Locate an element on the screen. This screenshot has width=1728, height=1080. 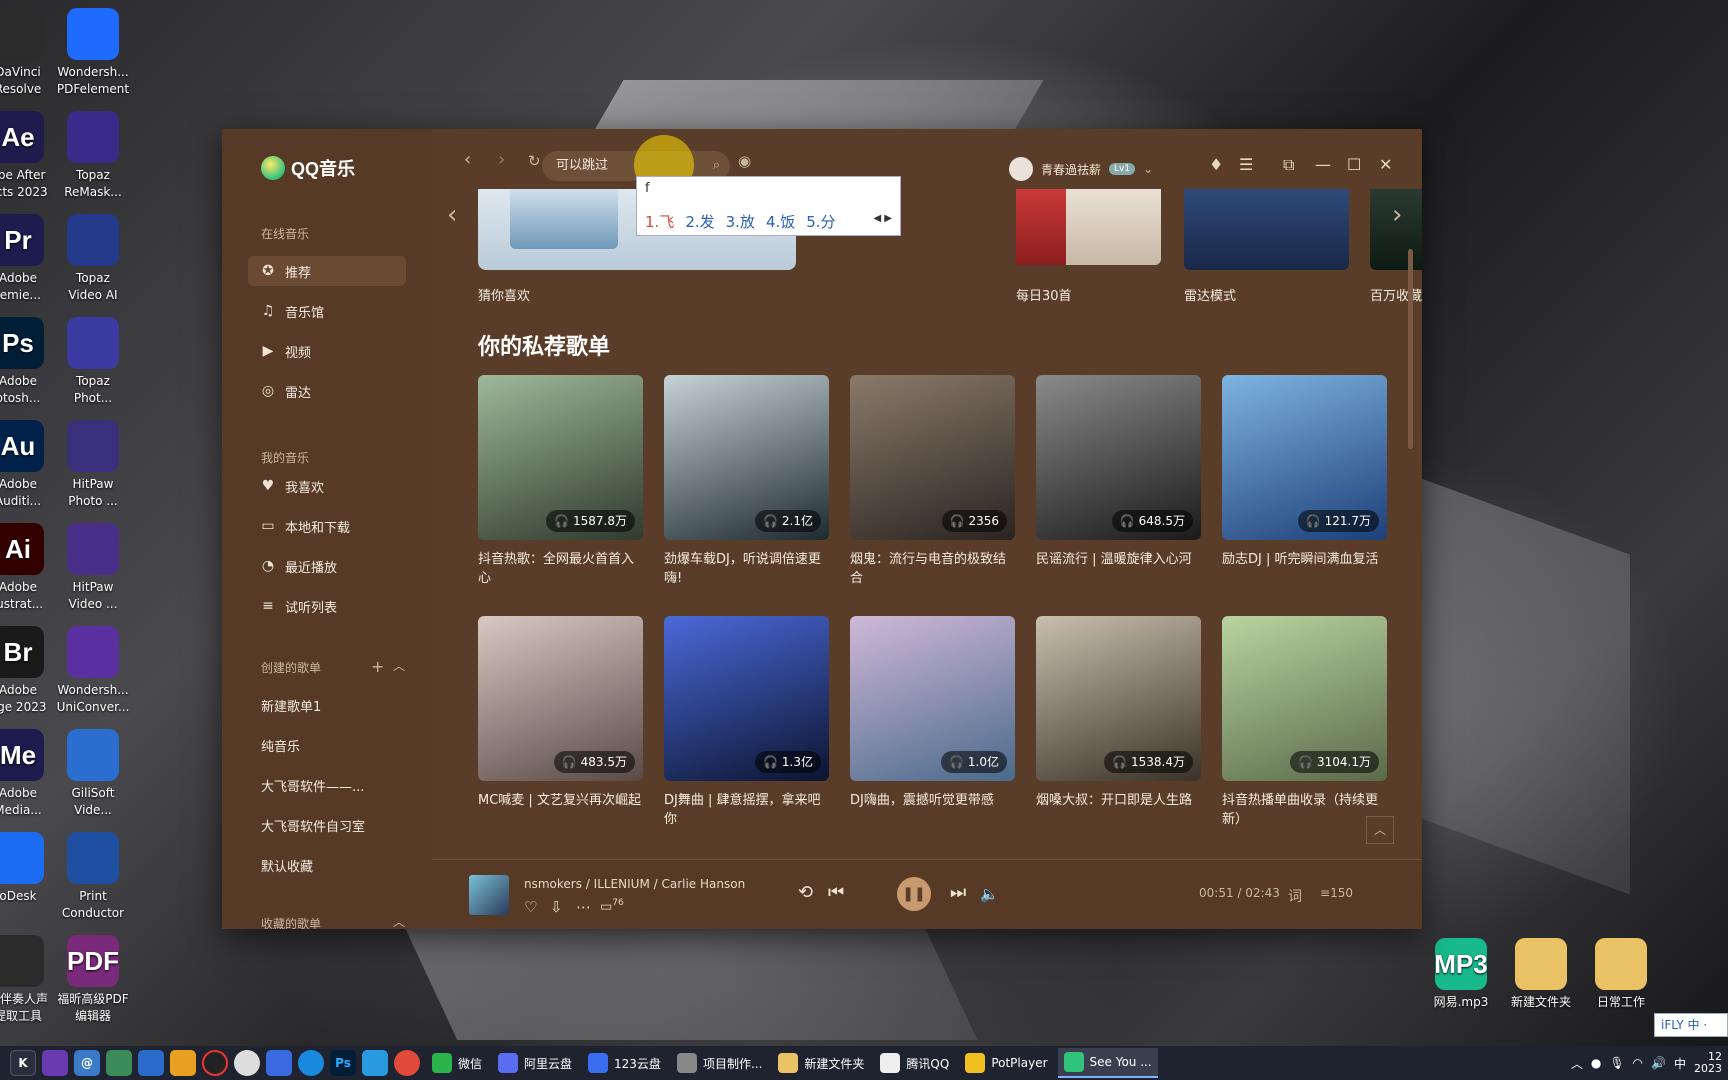
playlist-cover: 🎧 2356 is located at coordinates (932, 457).